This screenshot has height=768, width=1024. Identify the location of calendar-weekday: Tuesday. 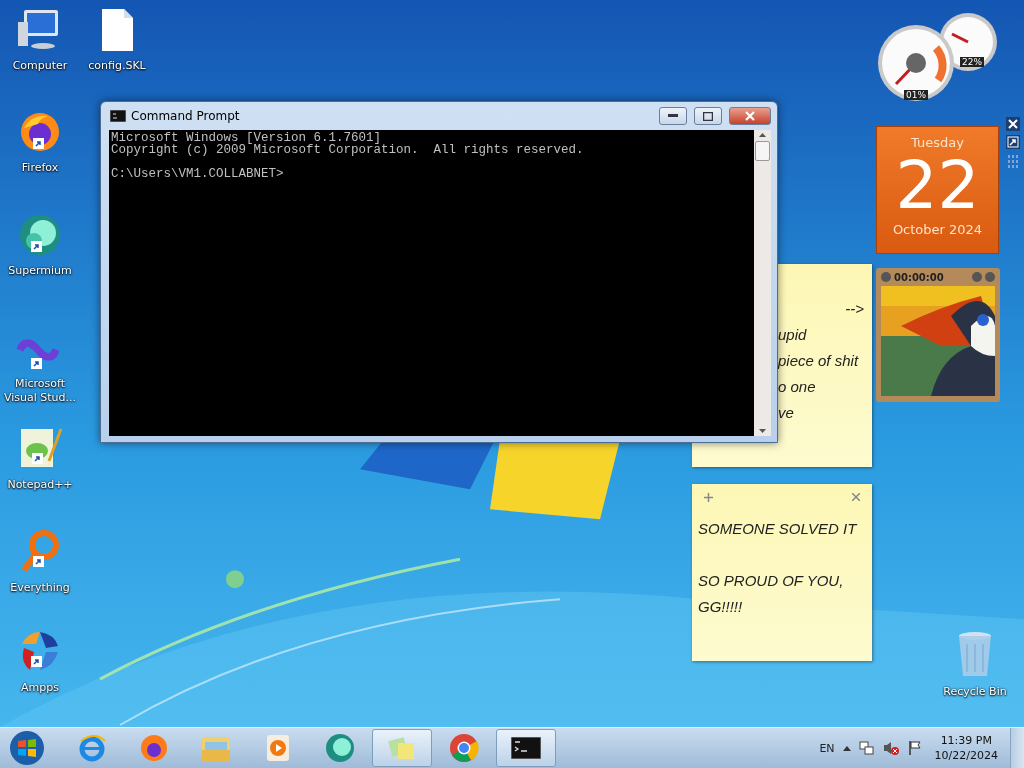
(937, 142).